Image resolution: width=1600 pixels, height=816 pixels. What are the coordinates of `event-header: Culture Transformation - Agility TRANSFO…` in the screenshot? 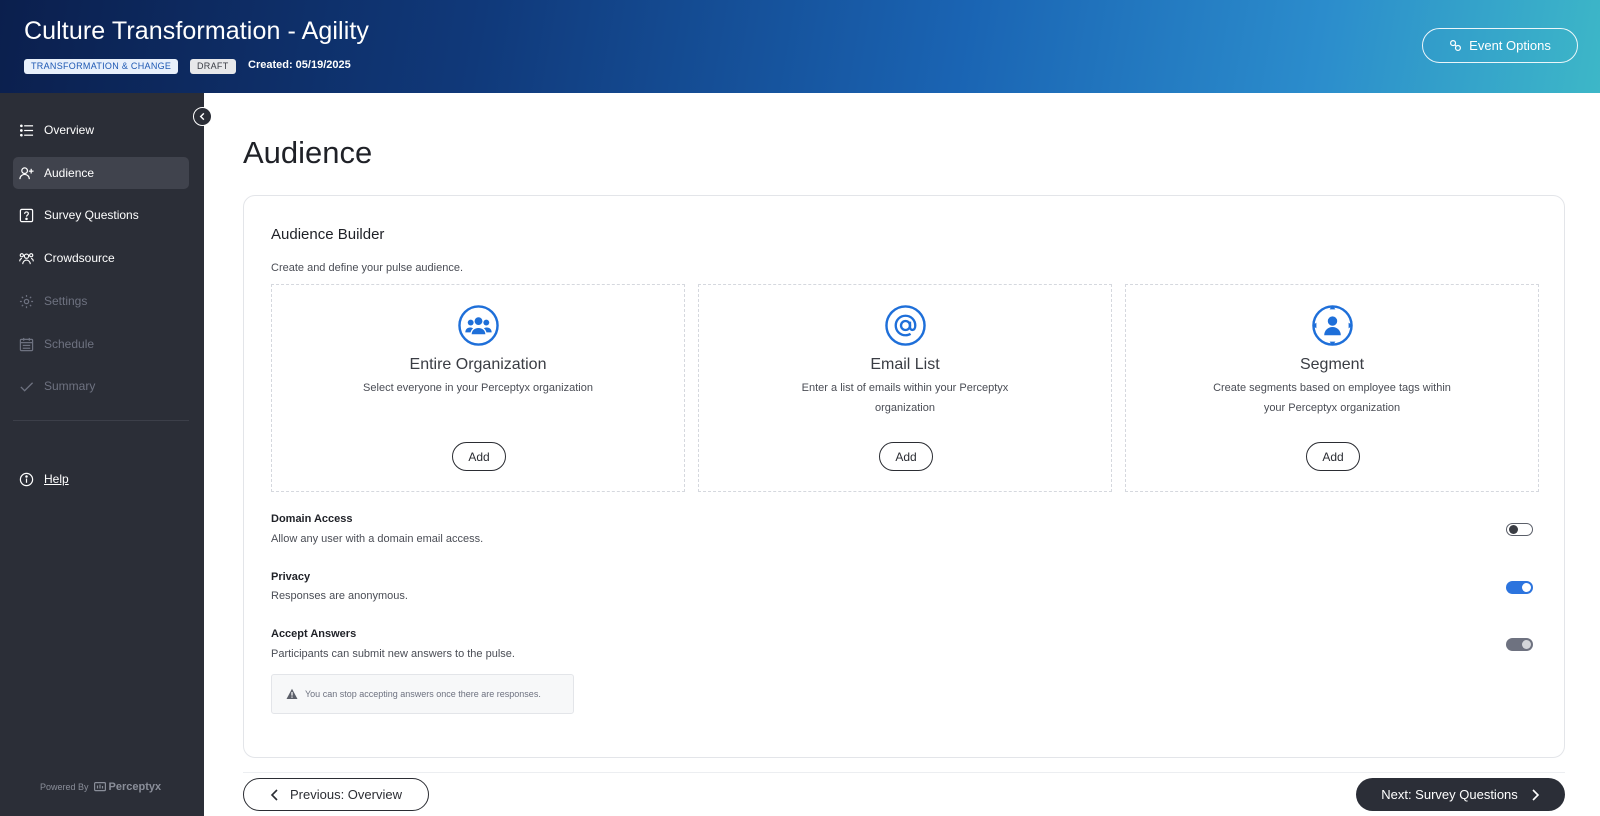 It's located at (800, 46).